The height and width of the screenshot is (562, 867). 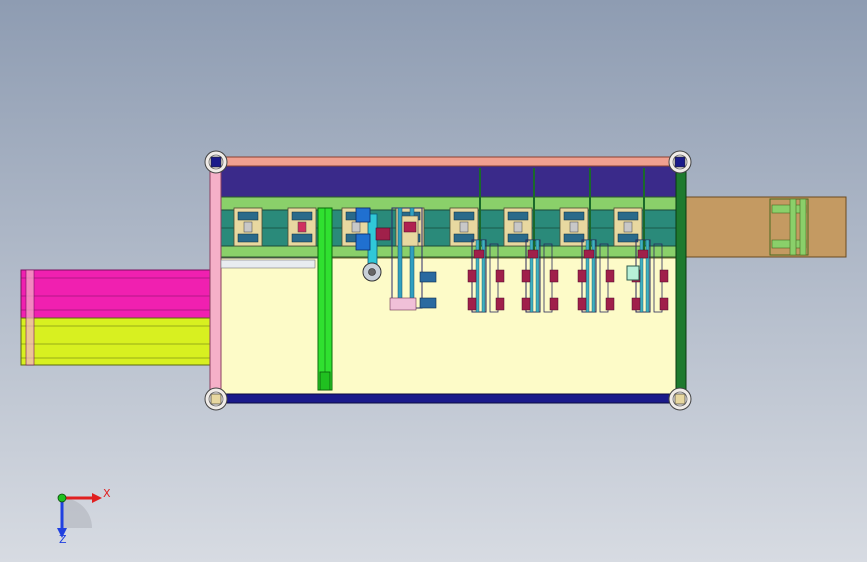 What do you see at coordinates (107, 493) in the screenshot?
I see `x-axis-label: X` at bounding box center [107, 493].